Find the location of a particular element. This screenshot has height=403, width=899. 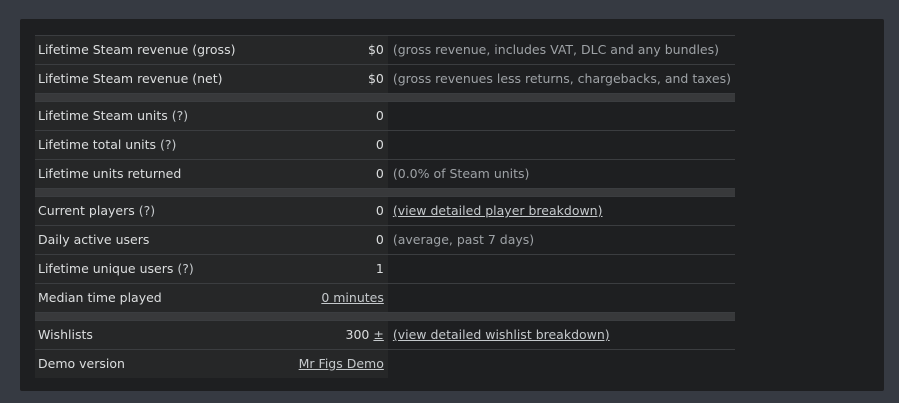

player-breakdown-link: (view detailed player breakdown) is located at coordinates (498, 210).